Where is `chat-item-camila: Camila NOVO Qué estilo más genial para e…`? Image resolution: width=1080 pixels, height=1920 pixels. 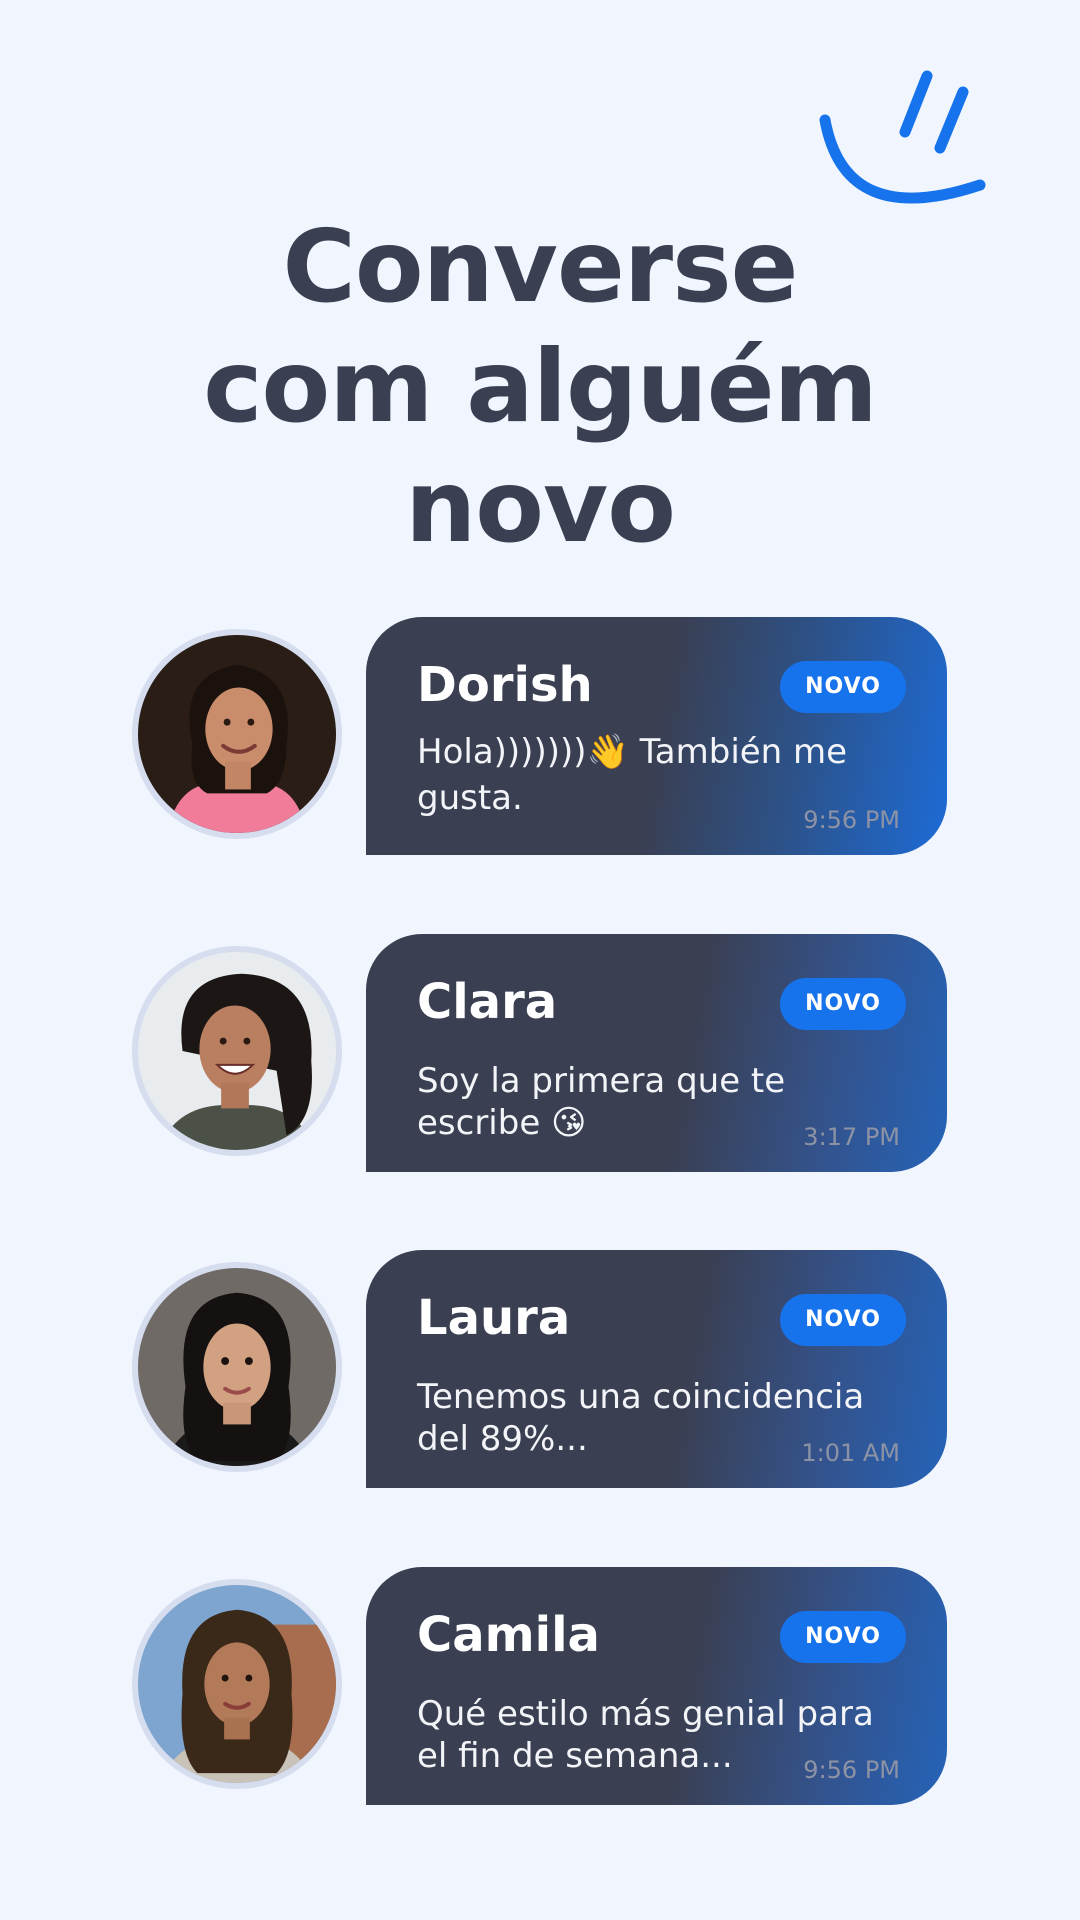 chat-item-camila: Camila NOVO Qué estilo más genial para e… is located at coordinates (539, 1686).